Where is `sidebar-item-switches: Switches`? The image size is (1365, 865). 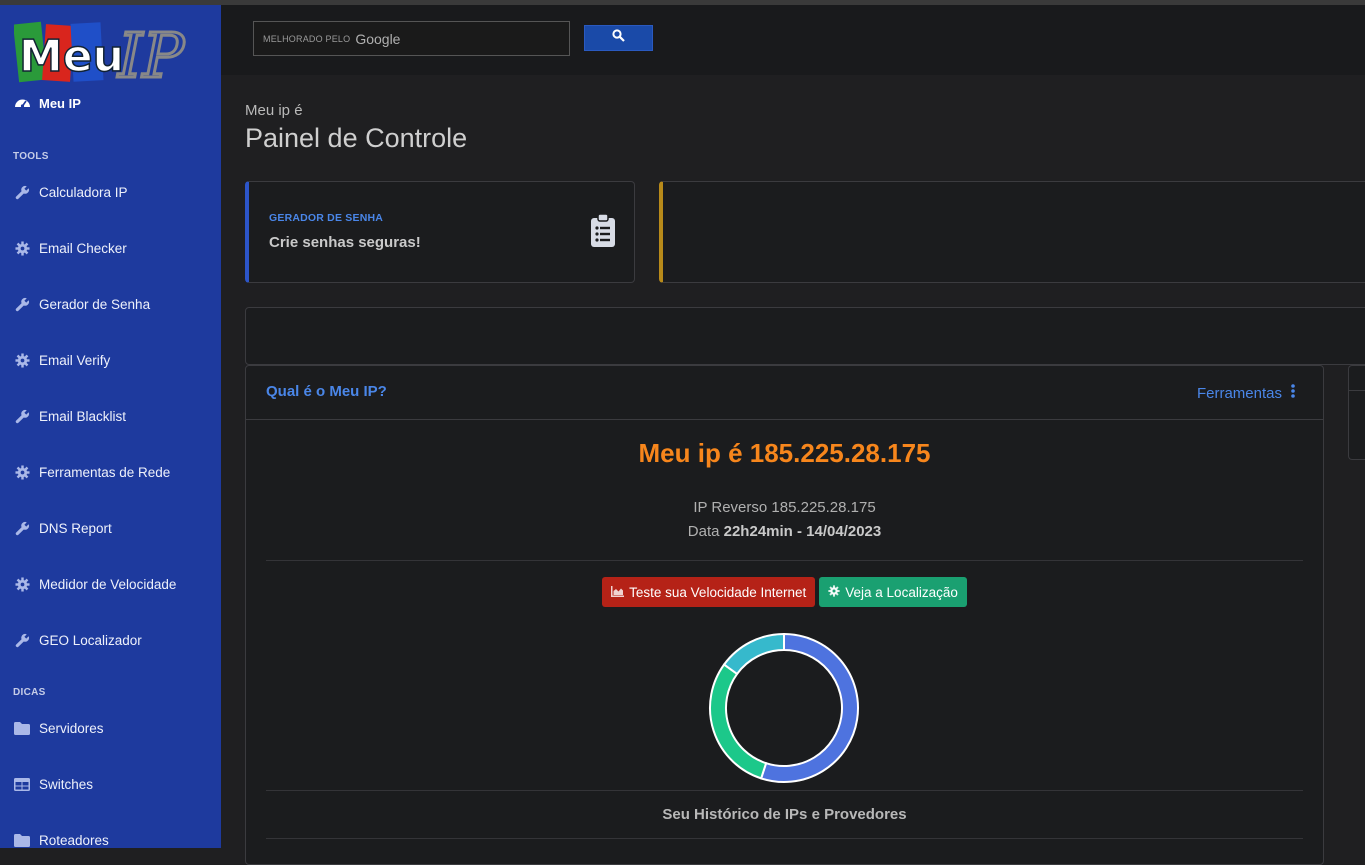
sidebar-item-switches: Switches is located at coordinates (53, 784).